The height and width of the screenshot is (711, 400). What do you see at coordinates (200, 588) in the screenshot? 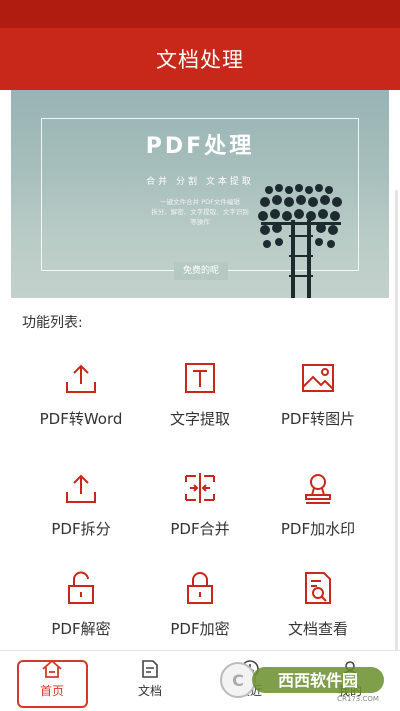
I see `lock-icon` at bounding box center [200, 588].